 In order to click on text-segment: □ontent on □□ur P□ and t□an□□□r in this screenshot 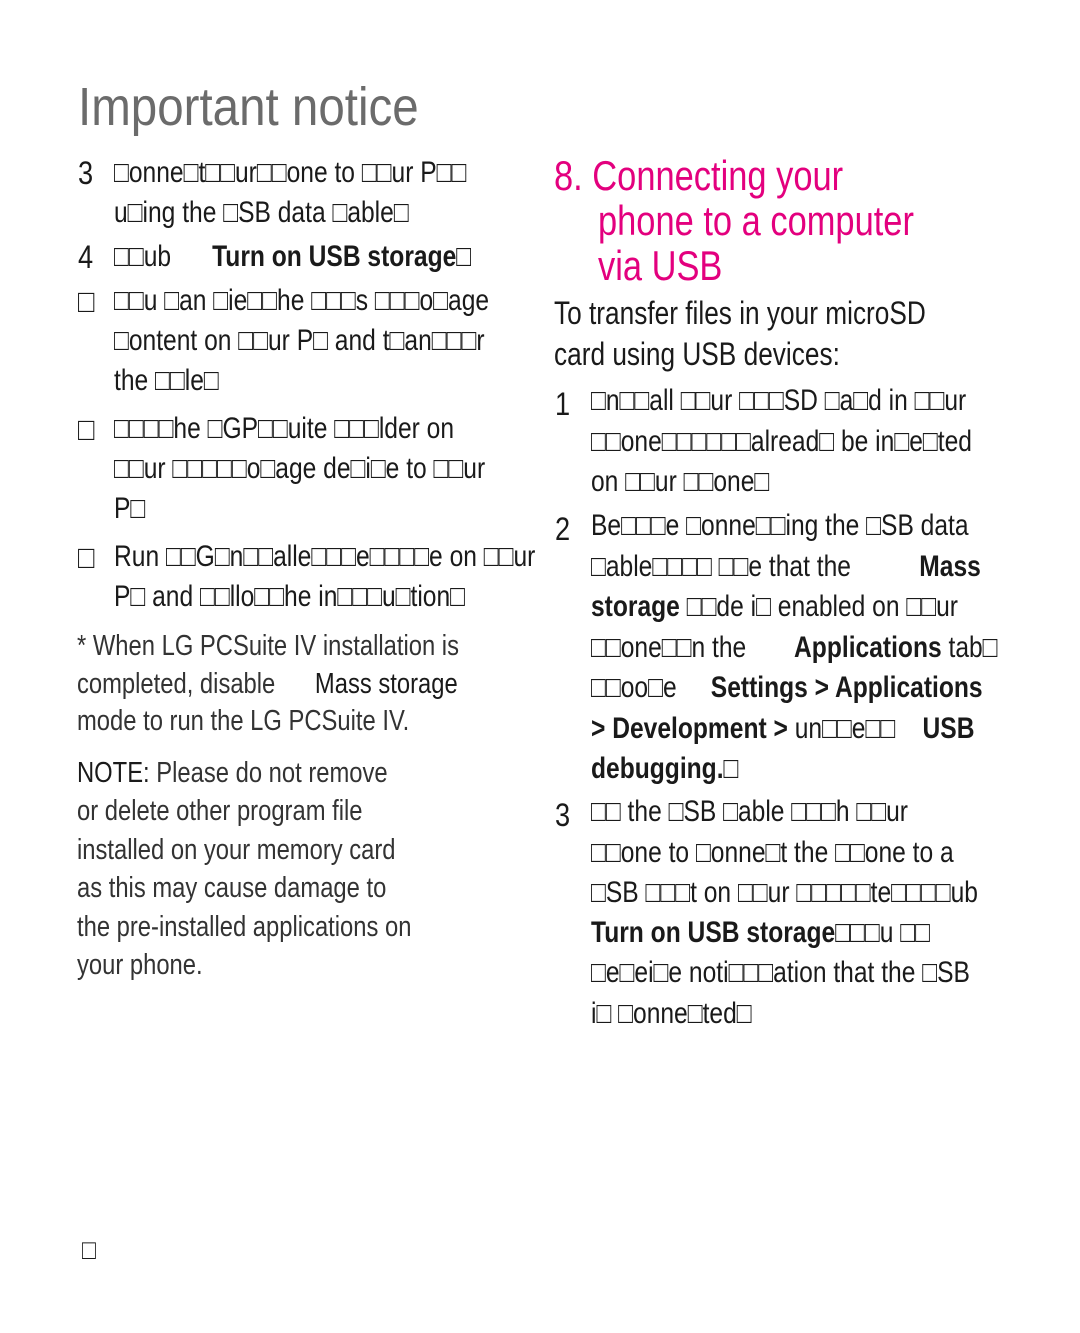, I will do `click(299, 340)`.